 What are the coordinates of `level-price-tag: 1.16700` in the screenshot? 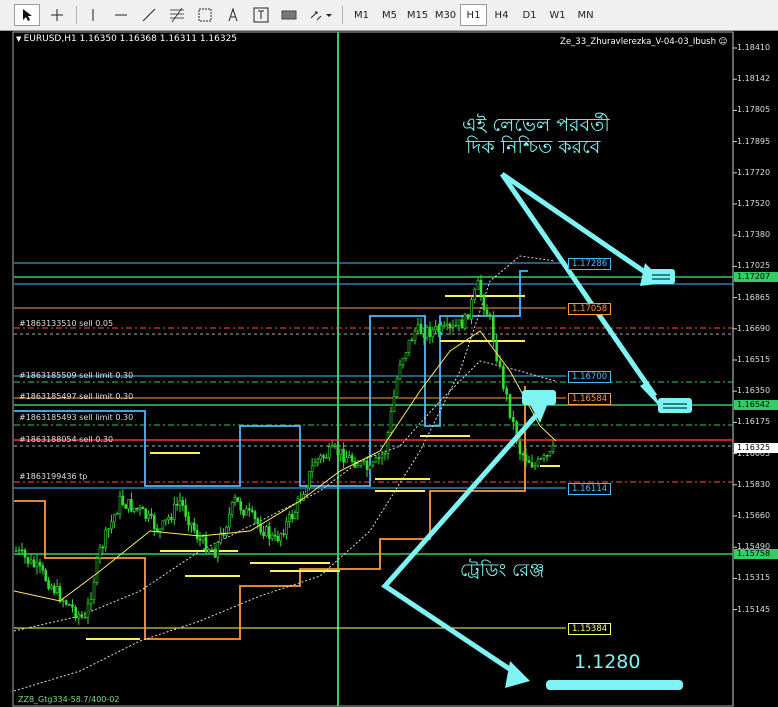 It's located at (590, 377).